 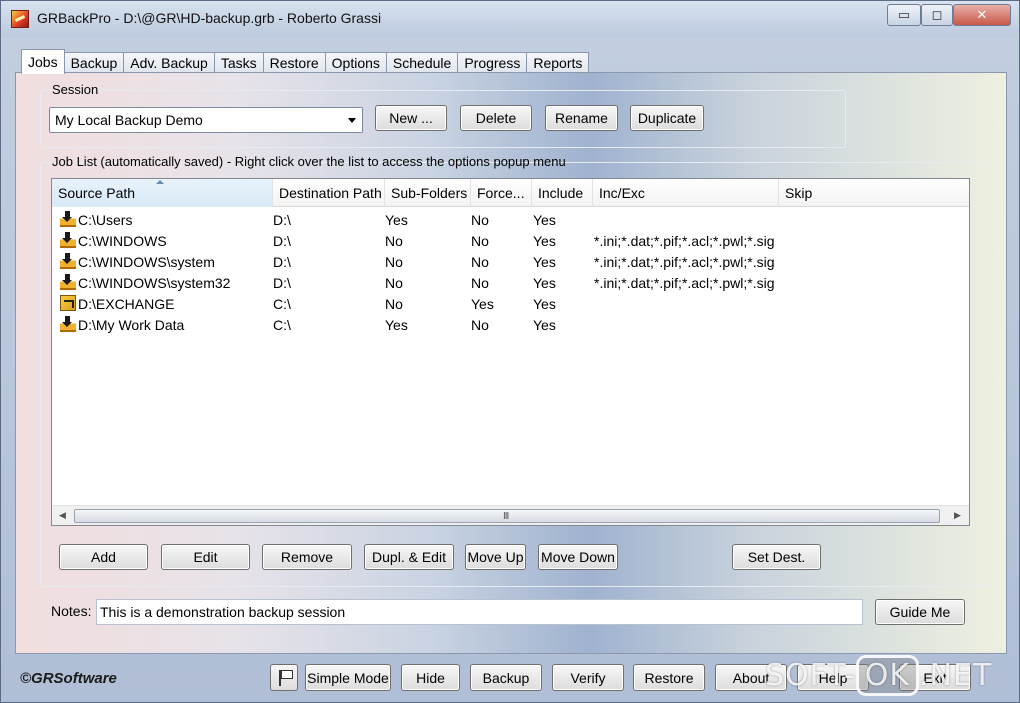 What do you see at coordinates (62, 515) in the screenshot?
I see `scroll-left-icon: ◀` at bounding box center [62, 515].